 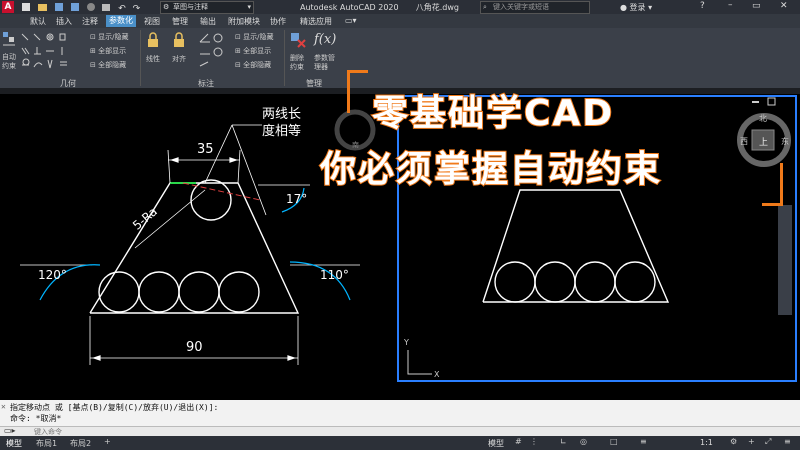 I want to click on minimize-icon: –, so click(x=730, y=5).